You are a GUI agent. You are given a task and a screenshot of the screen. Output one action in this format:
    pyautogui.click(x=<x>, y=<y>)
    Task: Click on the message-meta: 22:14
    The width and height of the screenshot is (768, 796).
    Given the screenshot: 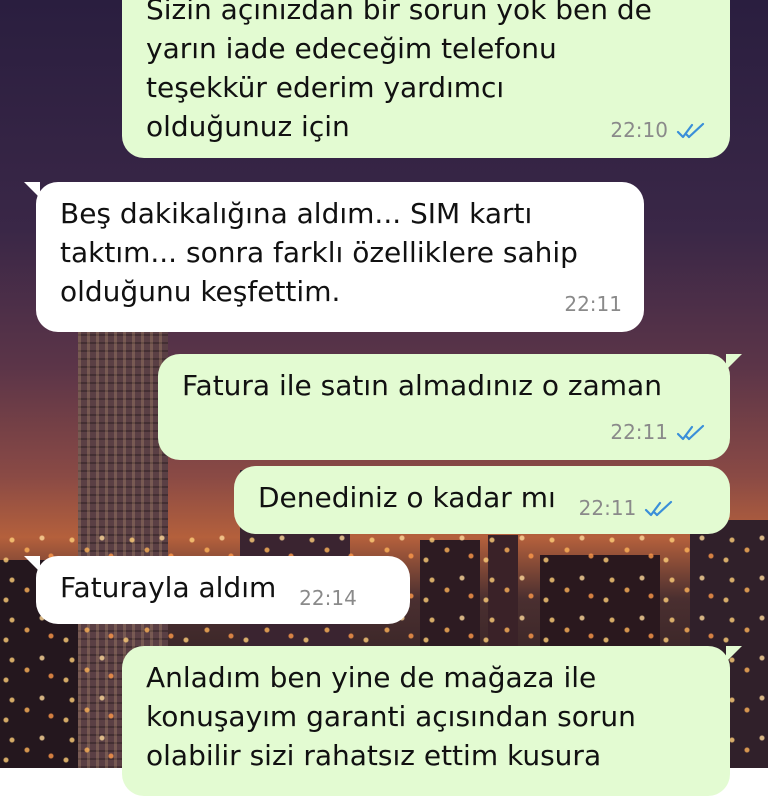 What is the action you would take?
    pyautogui.click(x=328, y=598)
    